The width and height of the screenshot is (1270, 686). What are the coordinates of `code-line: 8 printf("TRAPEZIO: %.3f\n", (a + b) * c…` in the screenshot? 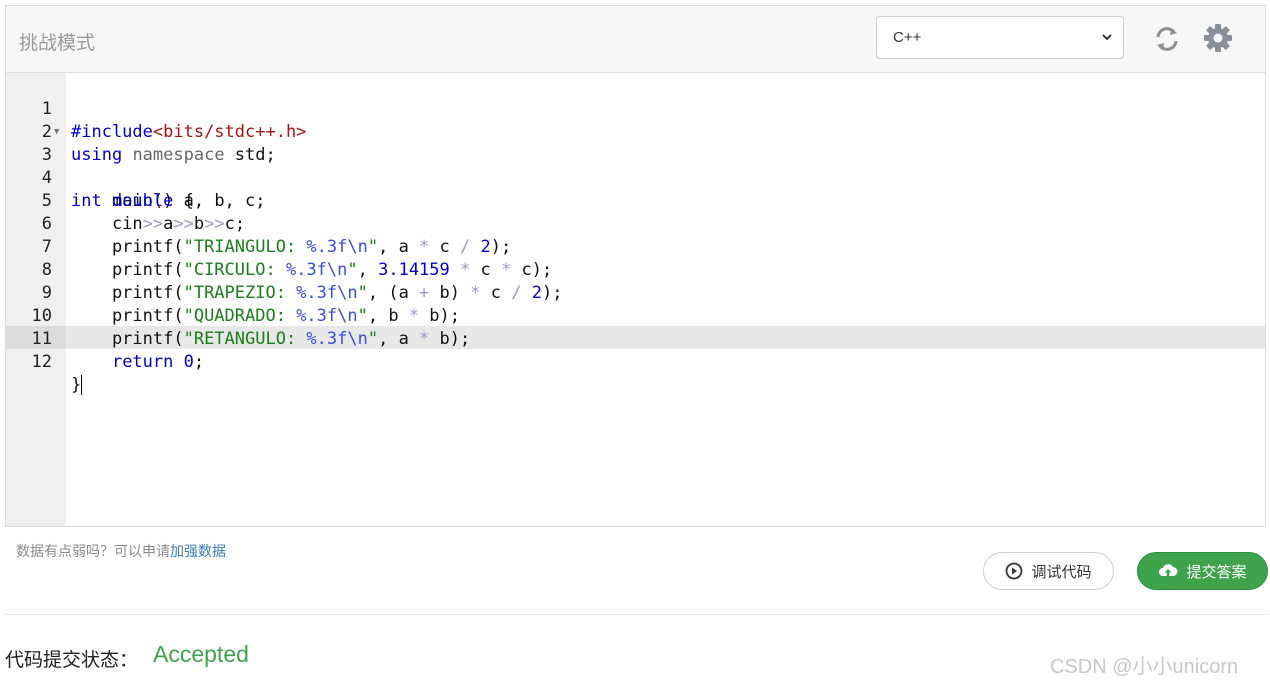 It's located at (635, 269).